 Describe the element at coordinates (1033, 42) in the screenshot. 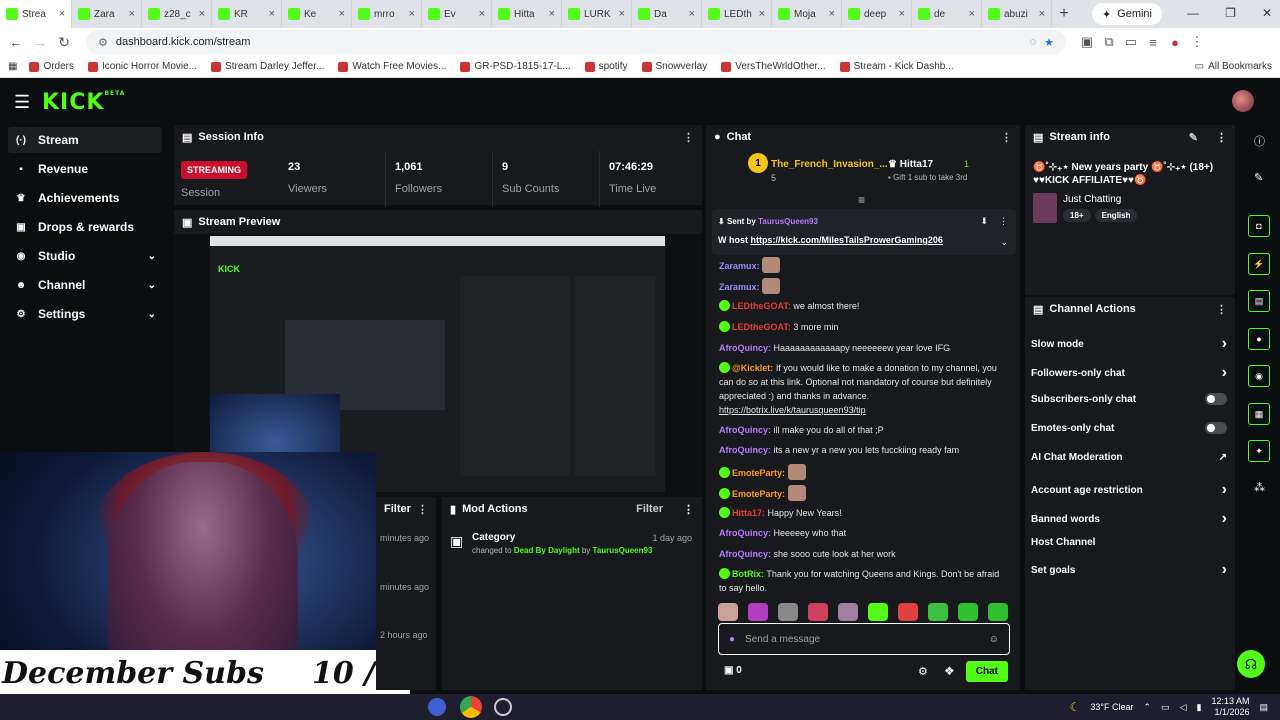

I see `eye-off-icon: ◌` at that location.